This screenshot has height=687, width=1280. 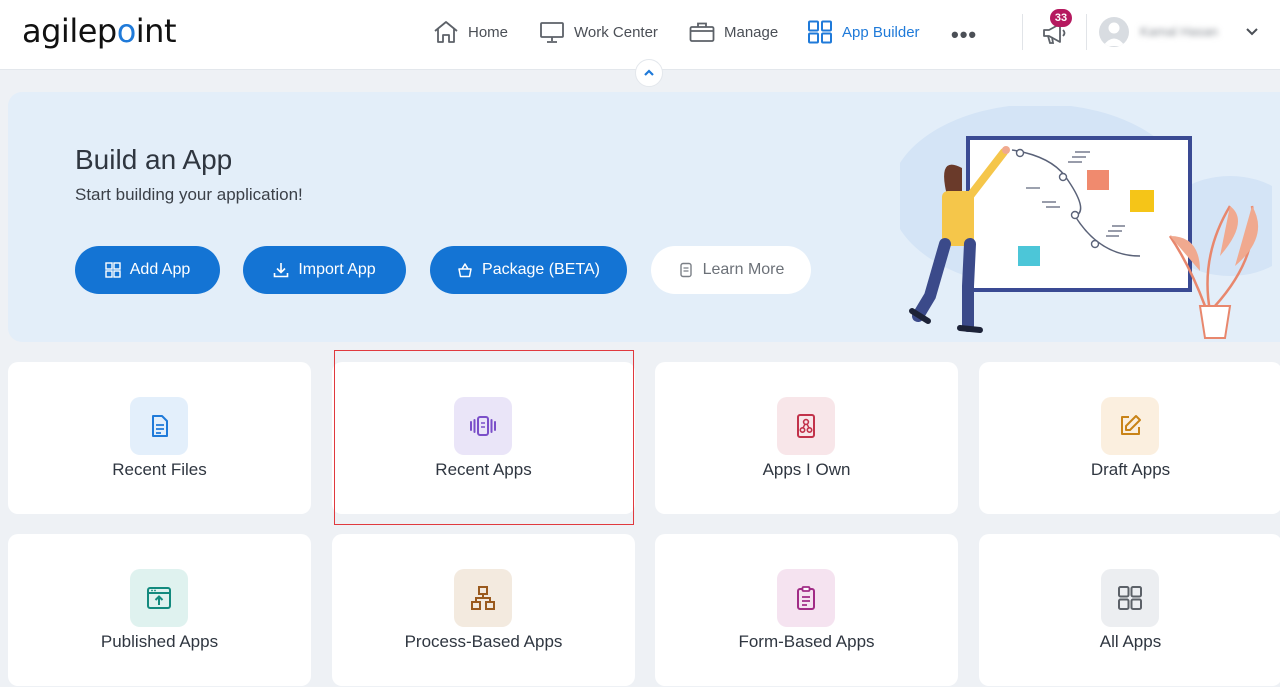 I want to click on tile-label: Recent Files, so click(x=159, y=469).